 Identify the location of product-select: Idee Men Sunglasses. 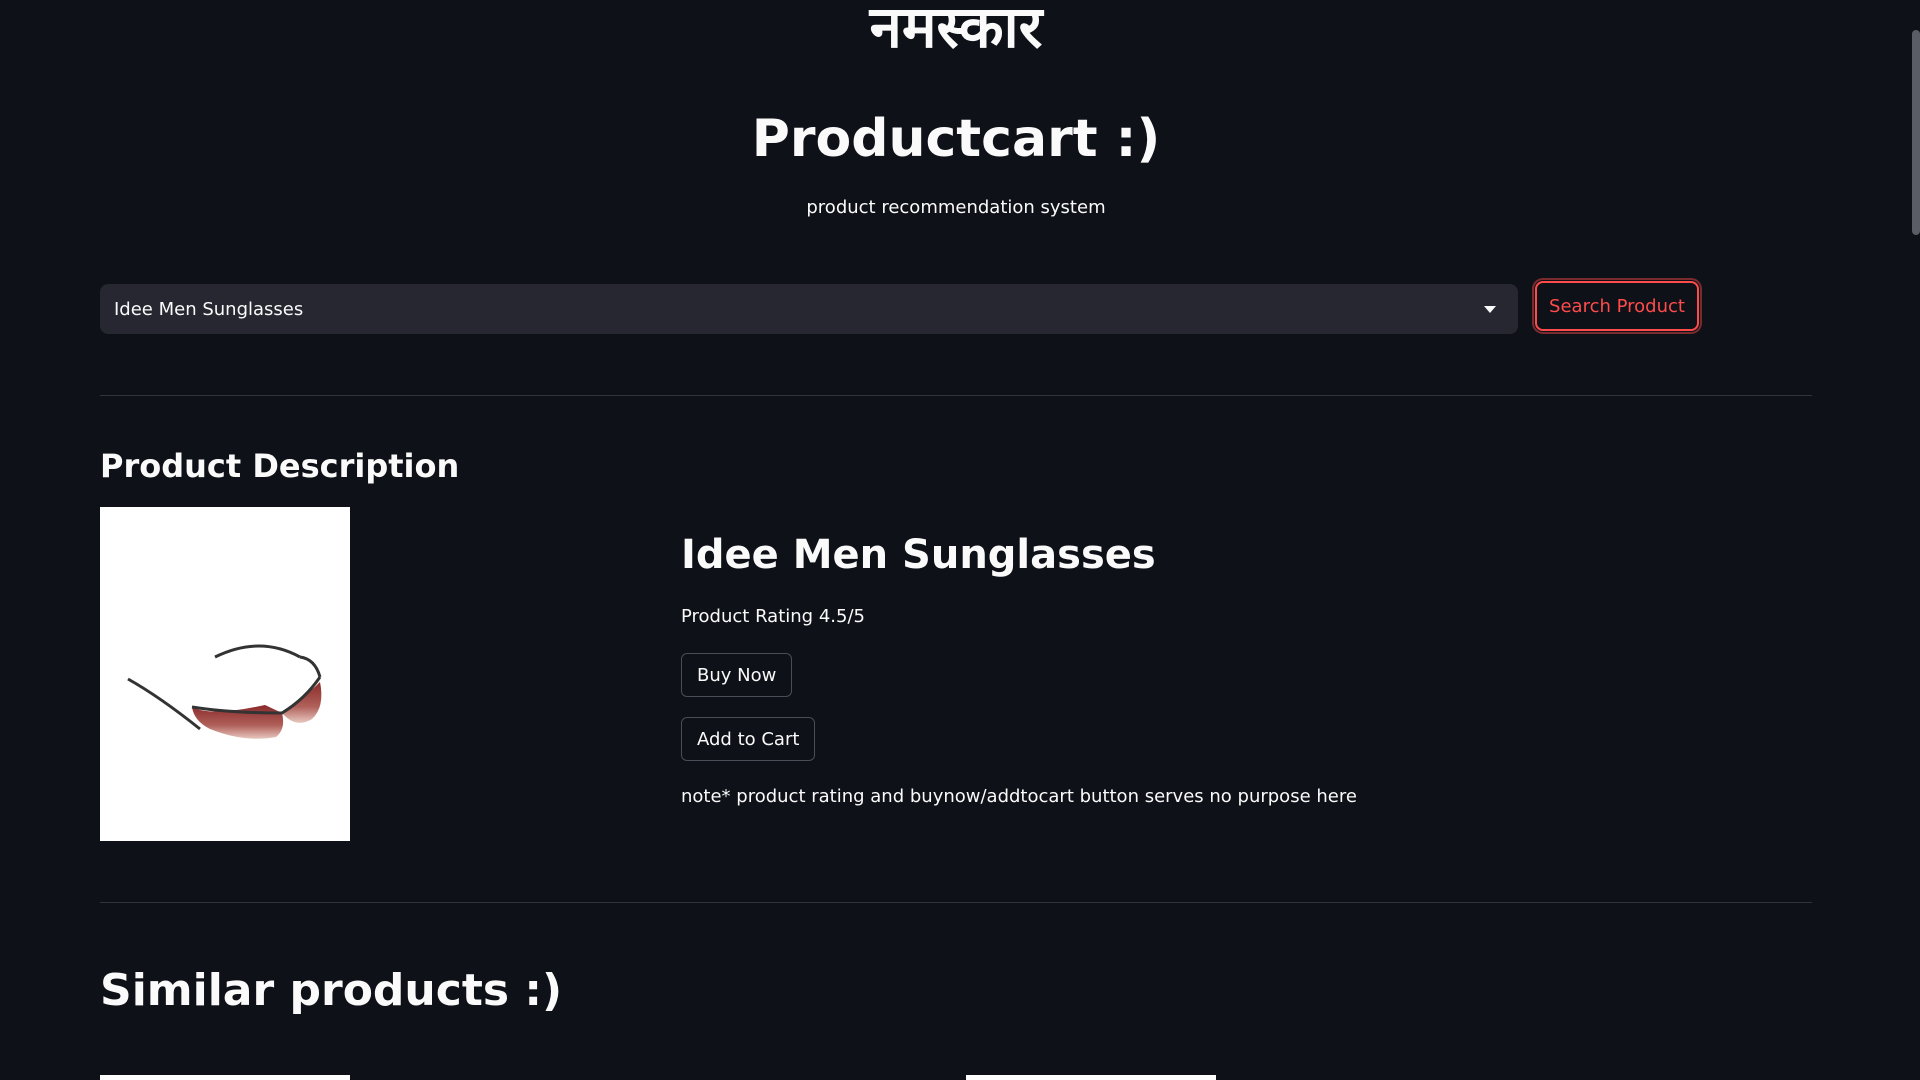
(809, 309).